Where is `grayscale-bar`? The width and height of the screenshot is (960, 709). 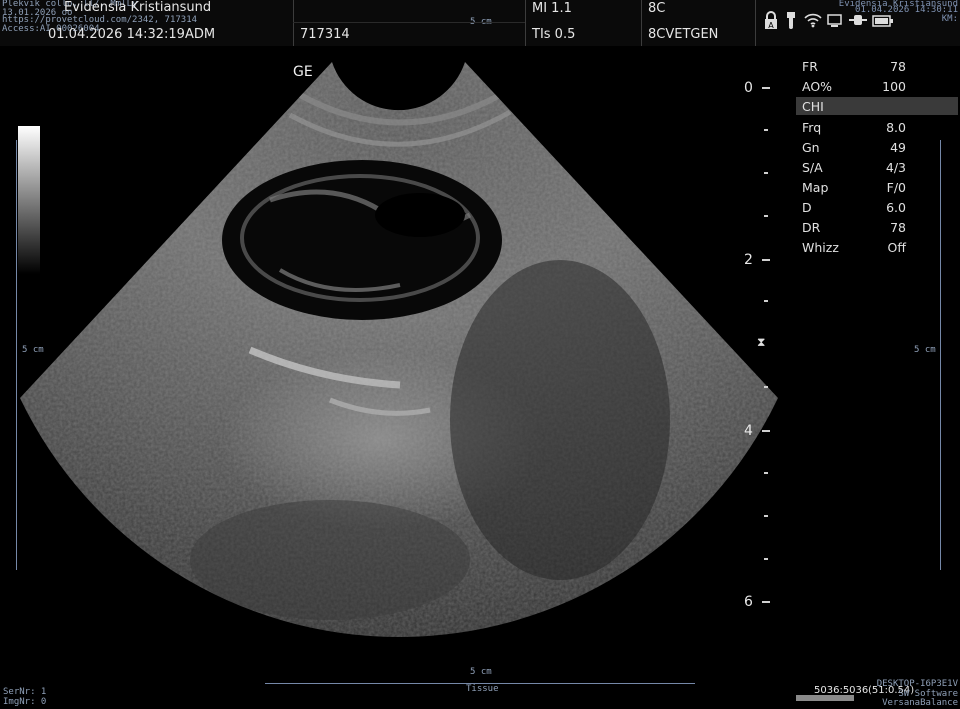
grayscale-bar is located at coordinates (29, 200).